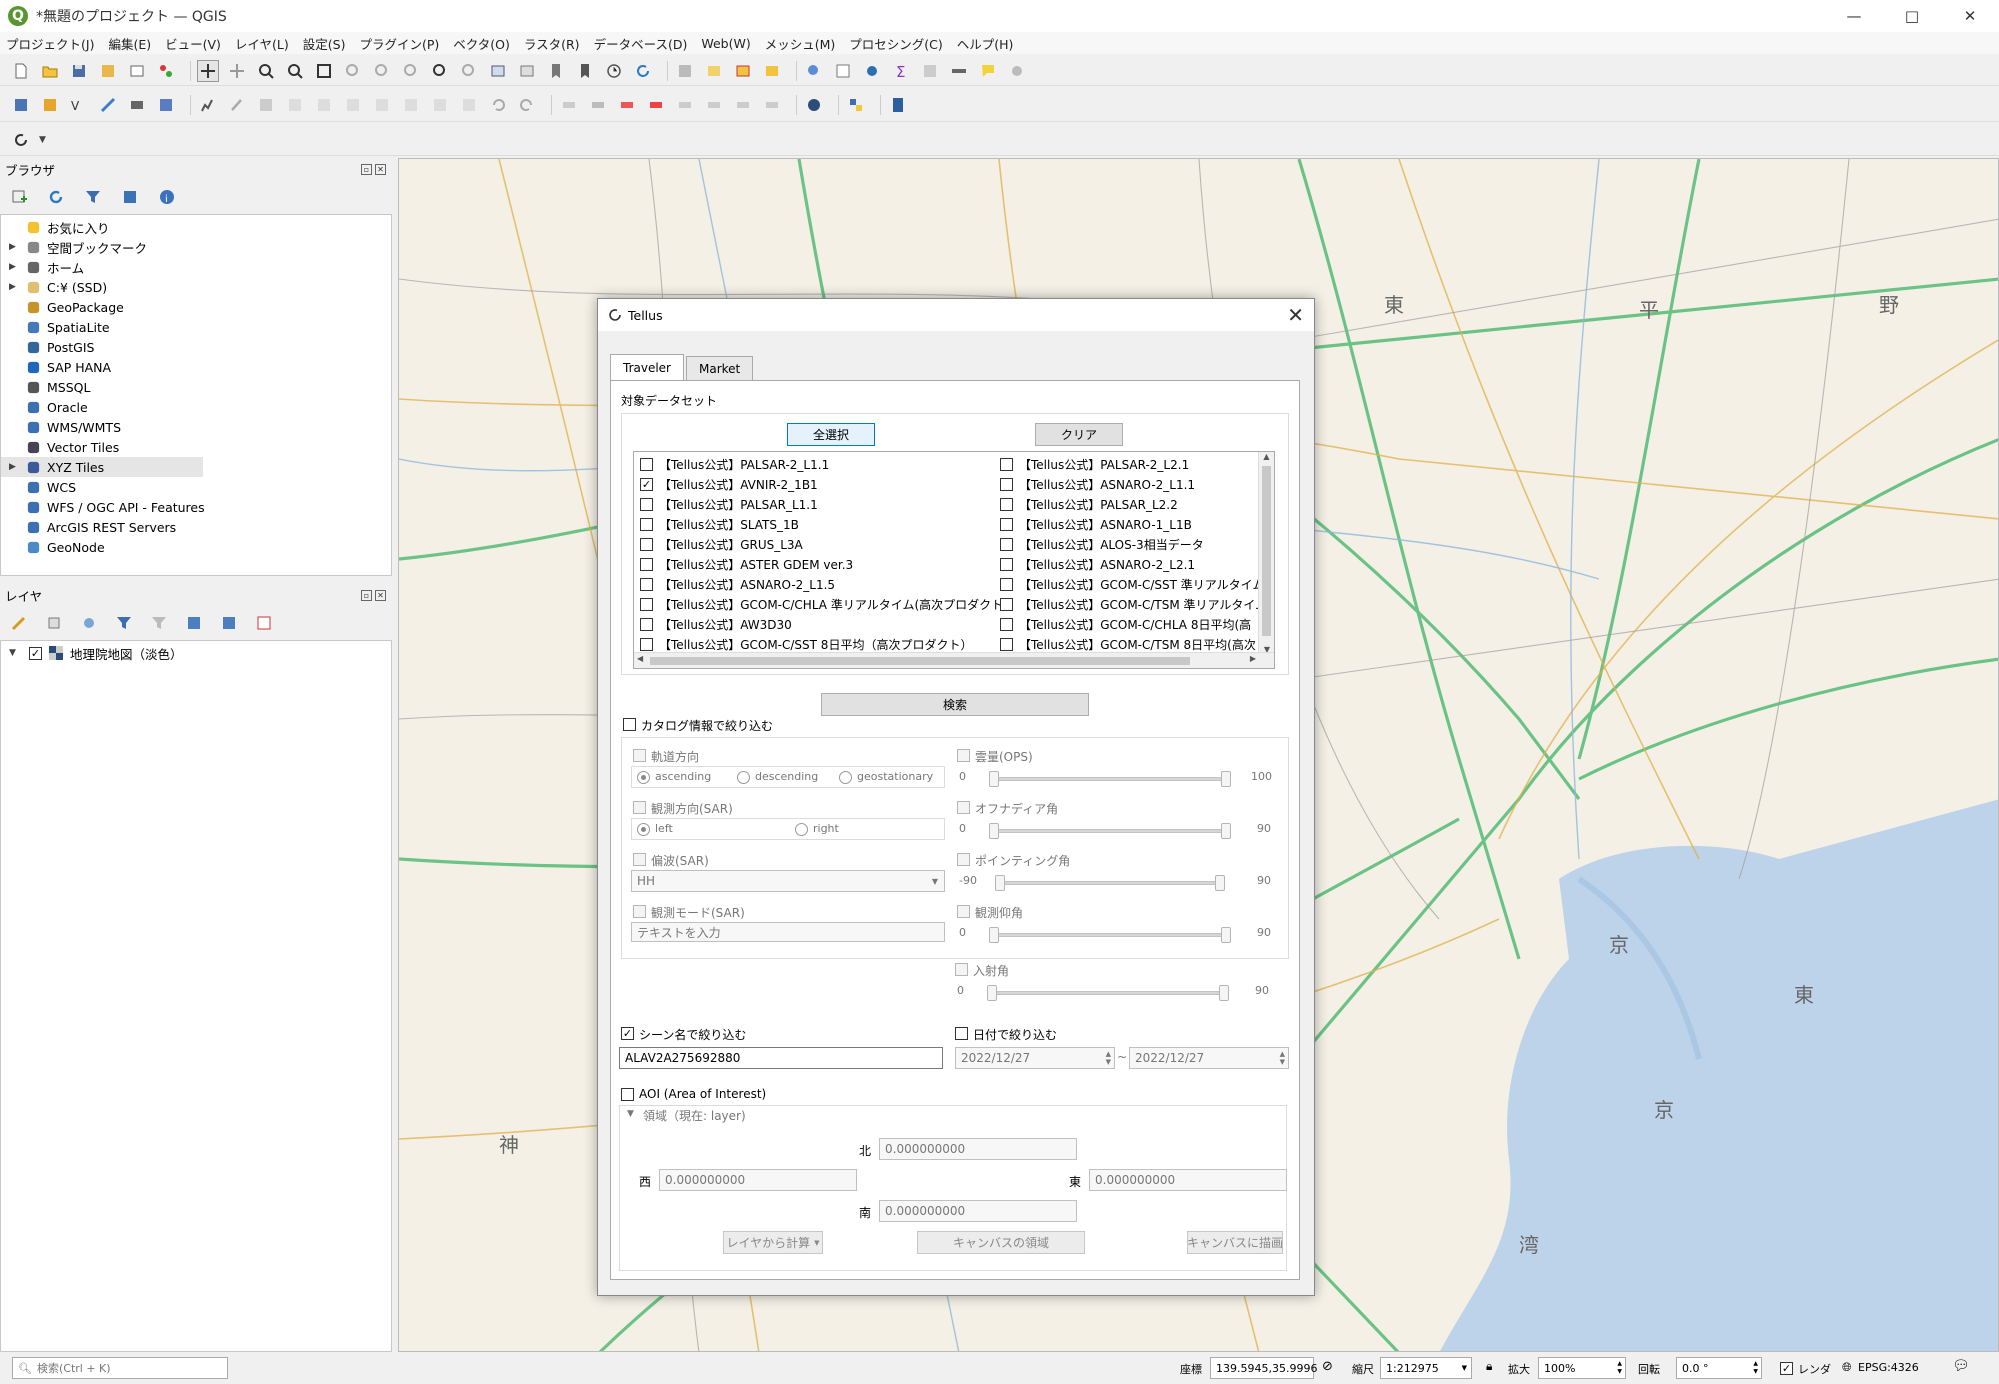 The height and width of the screenshot is (1384, 1999). What do you see at coordinates (643, 777) in the screenshot?
I see `radio-ascending` at bounding box center [643, 777].